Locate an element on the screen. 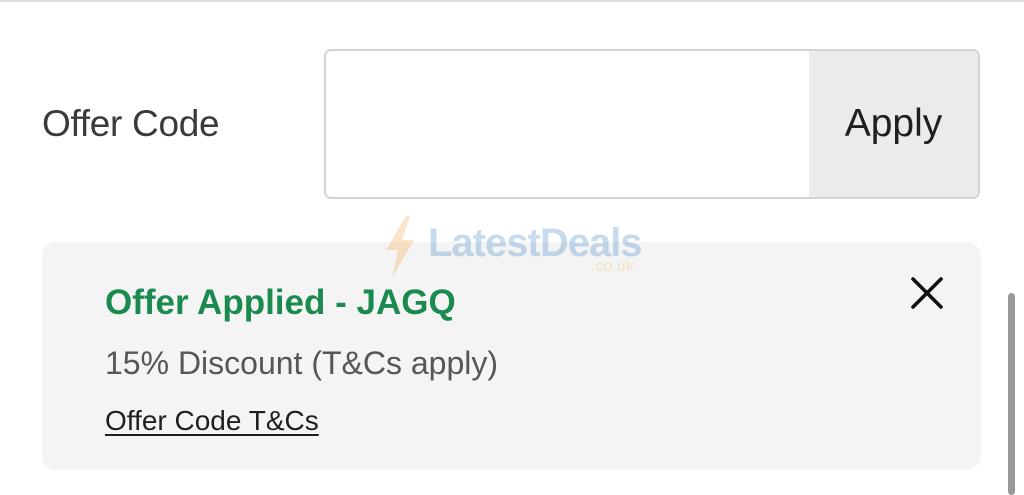 The width and height of the screenshot is (1024, 495). remove-offer-button is located at coordinates (927, 293).